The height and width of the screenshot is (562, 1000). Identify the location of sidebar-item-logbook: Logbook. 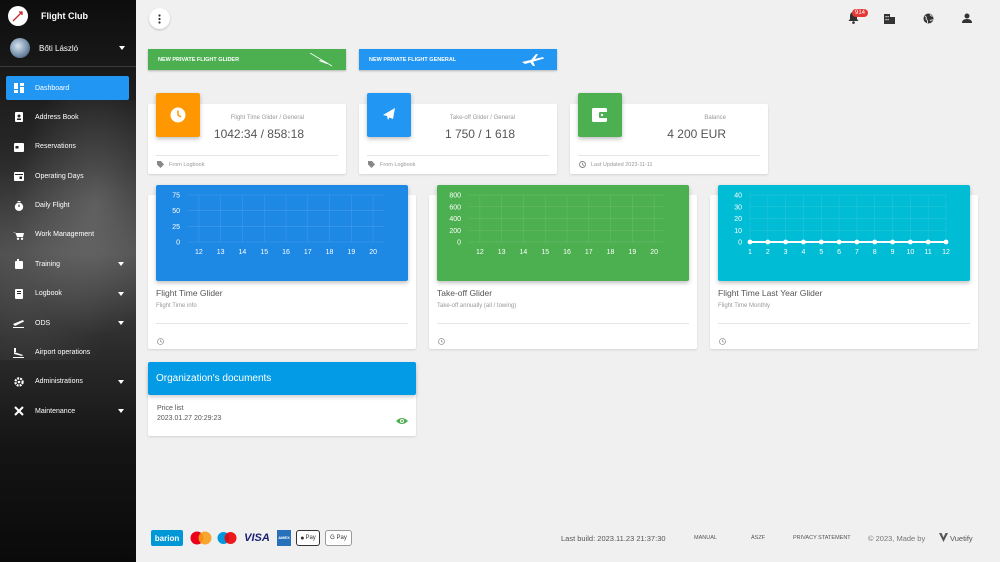
(67, 294).